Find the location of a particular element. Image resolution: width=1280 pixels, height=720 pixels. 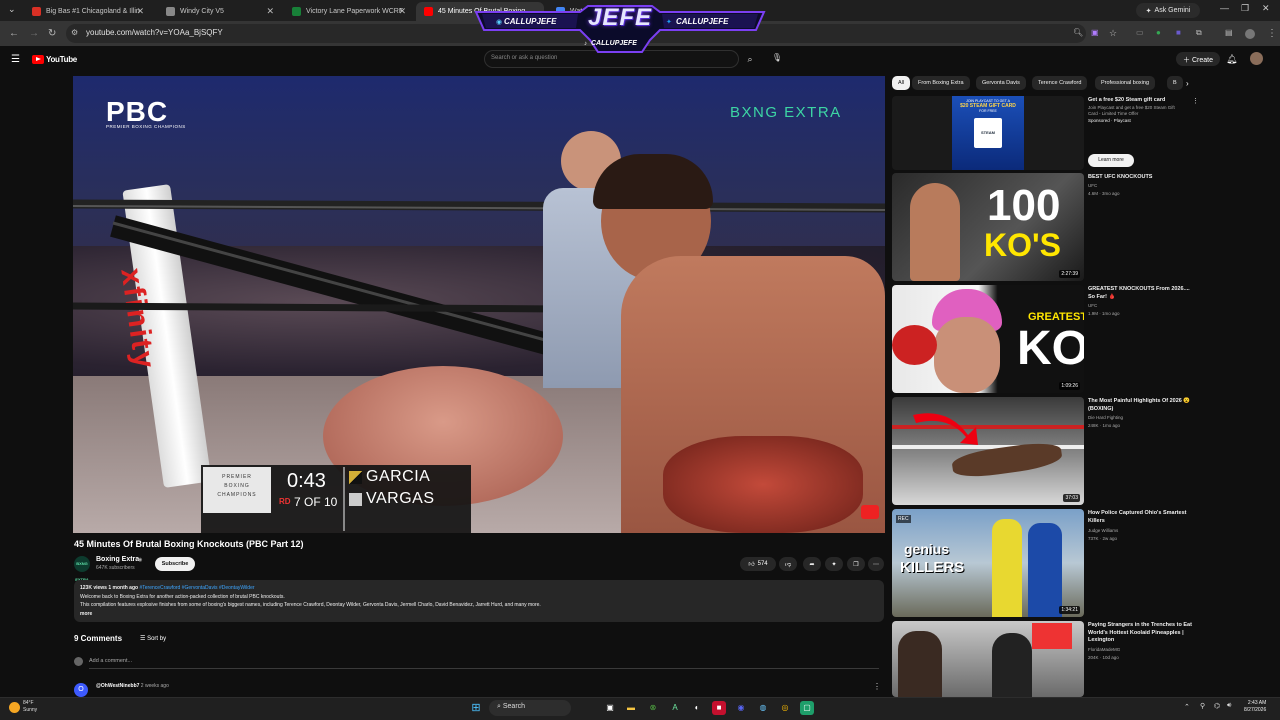

chip-from-boxing-extra: From Boxing Extra is located at coordinates (941, 83).